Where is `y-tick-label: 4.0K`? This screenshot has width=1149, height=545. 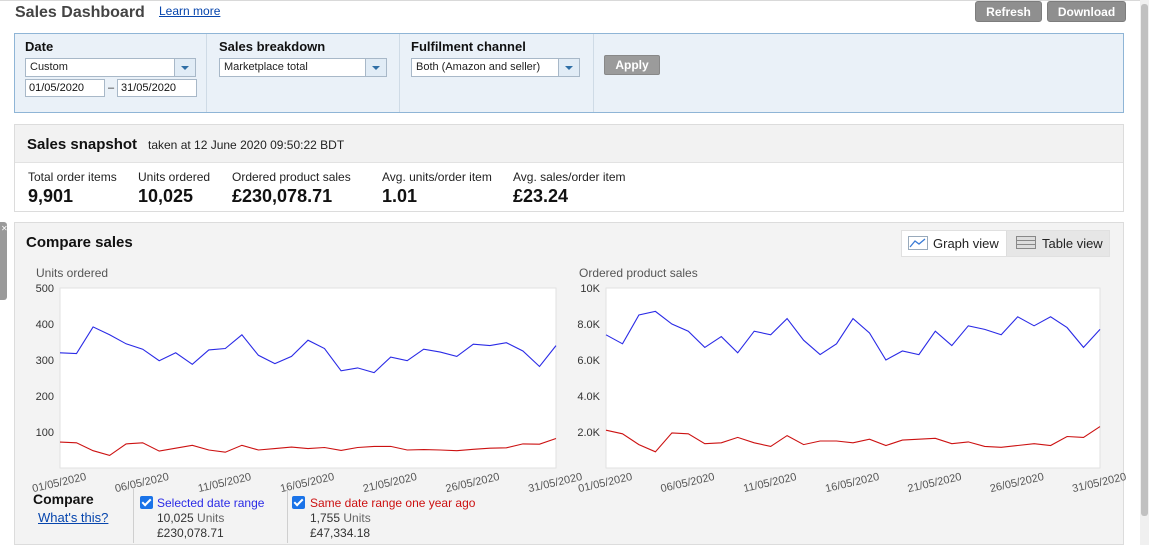
y-tick-label: 4.0K is located at coordinates (588, 397).